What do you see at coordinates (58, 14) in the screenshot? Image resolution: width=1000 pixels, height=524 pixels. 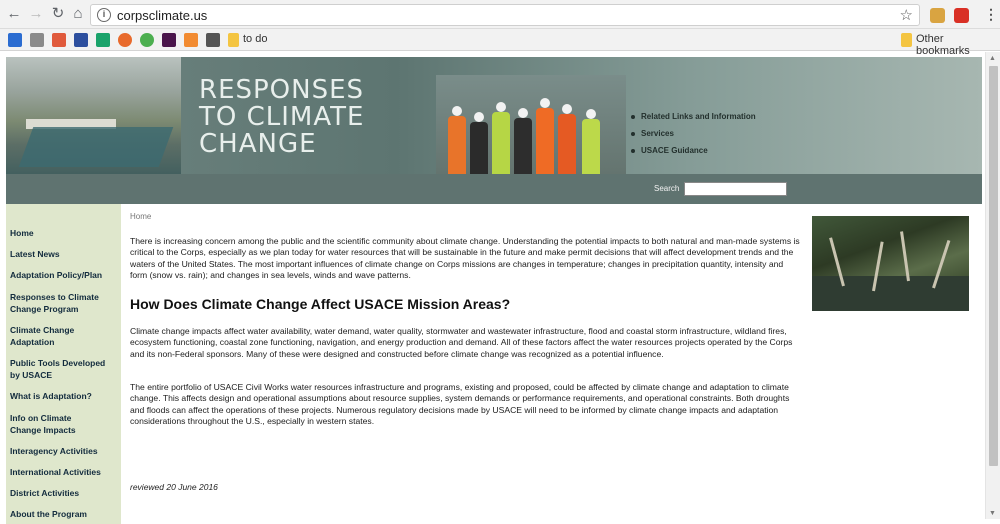 I see `reload-icon: ↻` at bounding box center [58, 14].